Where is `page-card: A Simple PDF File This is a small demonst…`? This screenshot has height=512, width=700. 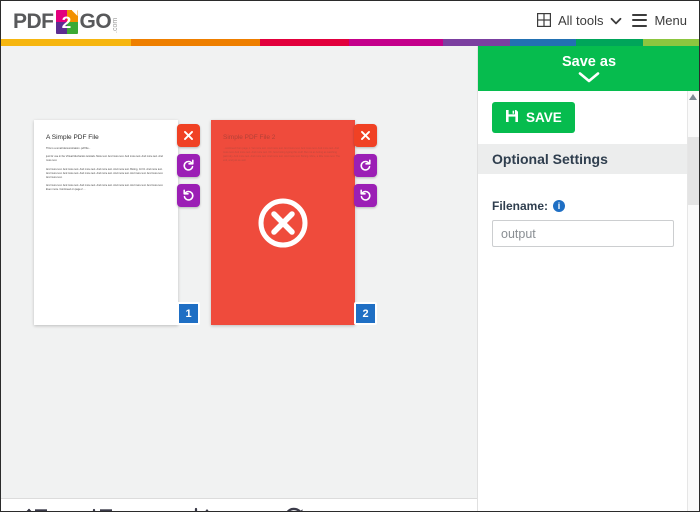
page-card: A Simple PDF File This is a small demonst… is located at coordinates (117, 222).